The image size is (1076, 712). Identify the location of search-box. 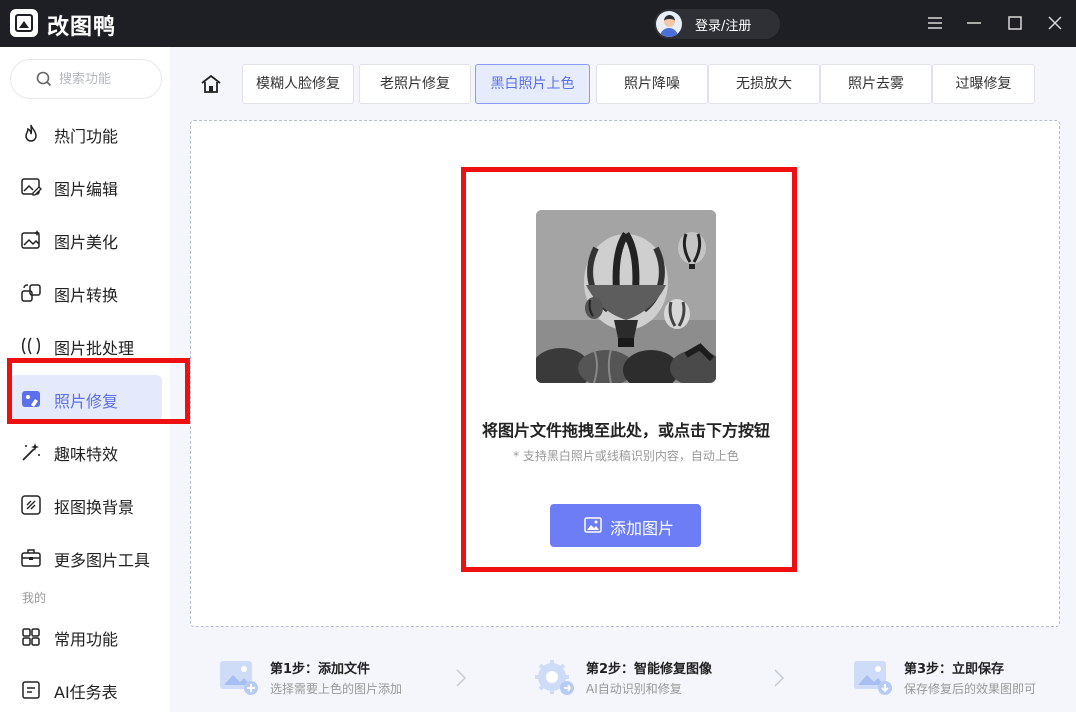
(86, 79).